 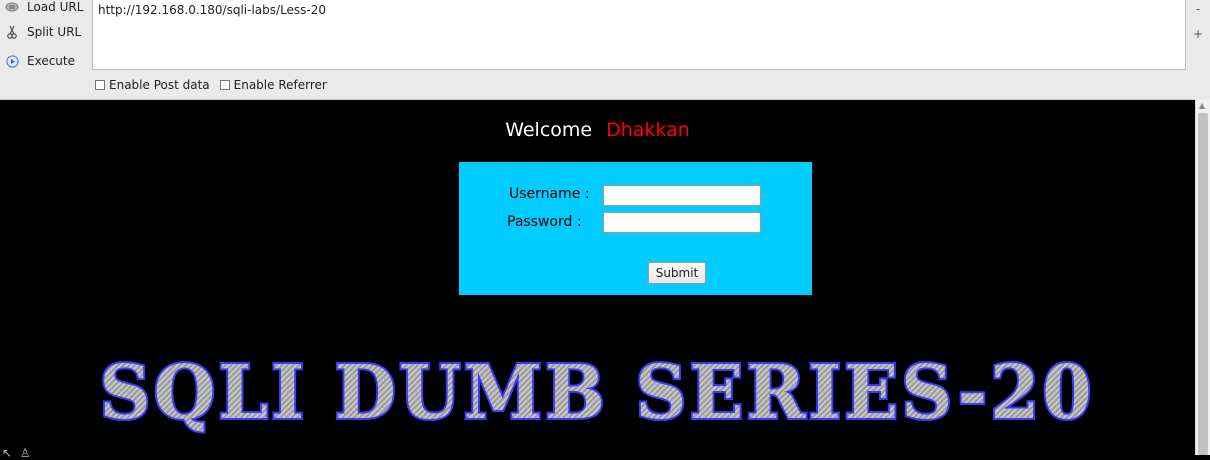 What do you see at coordinates (216, 85) in the screenshot?
I see `hackbar-options: Enable Post data Enable Referrer` at bounding box center [216, 85].